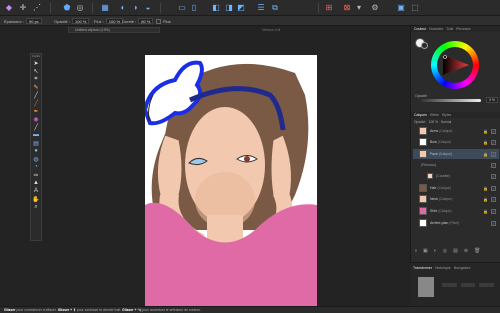 The image size is (500, 313). I want to click on opacity-panel-value: 0 %, so click(492, 100).